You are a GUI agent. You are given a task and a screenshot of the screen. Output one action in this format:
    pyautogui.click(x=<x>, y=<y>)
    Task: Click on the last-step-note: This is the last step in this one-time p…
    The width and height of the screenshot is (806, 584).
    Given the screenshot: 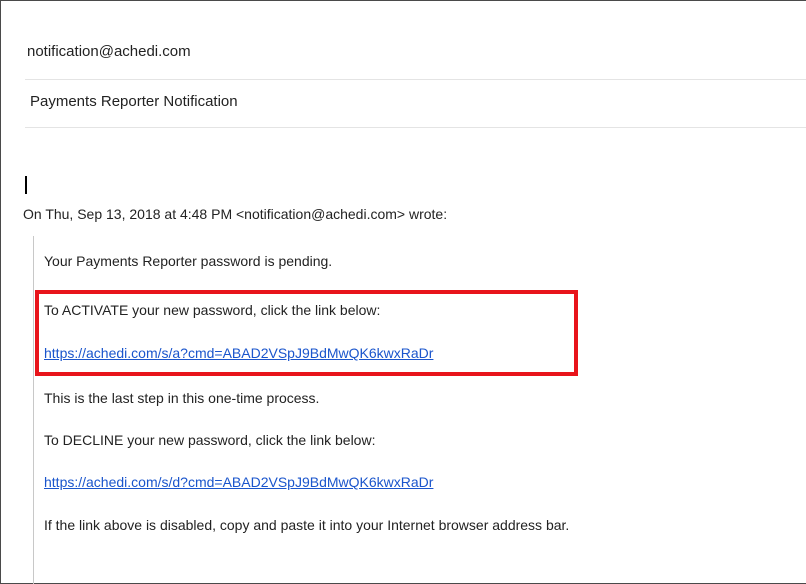 What is the action you would take?
    pyautogui.click(x=182, y=398)
    